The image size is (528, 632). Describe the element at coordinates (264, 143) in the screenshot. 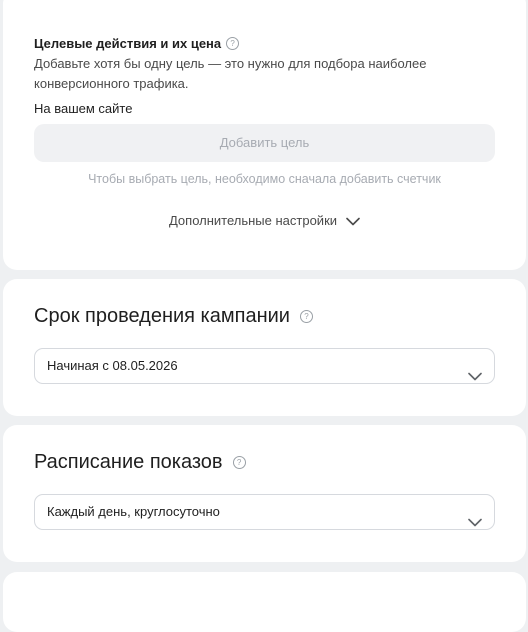

I see `add-goal-button: Добавить цель` at that location.